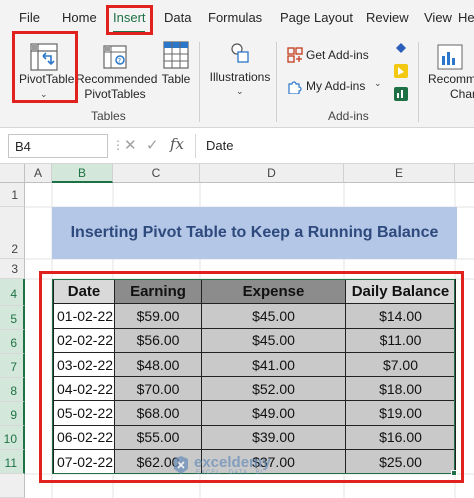 The image size is (474, 498). Describe the element at coordinates (177, 17) in the screenshot. I see `tab-data: Data` at that location.